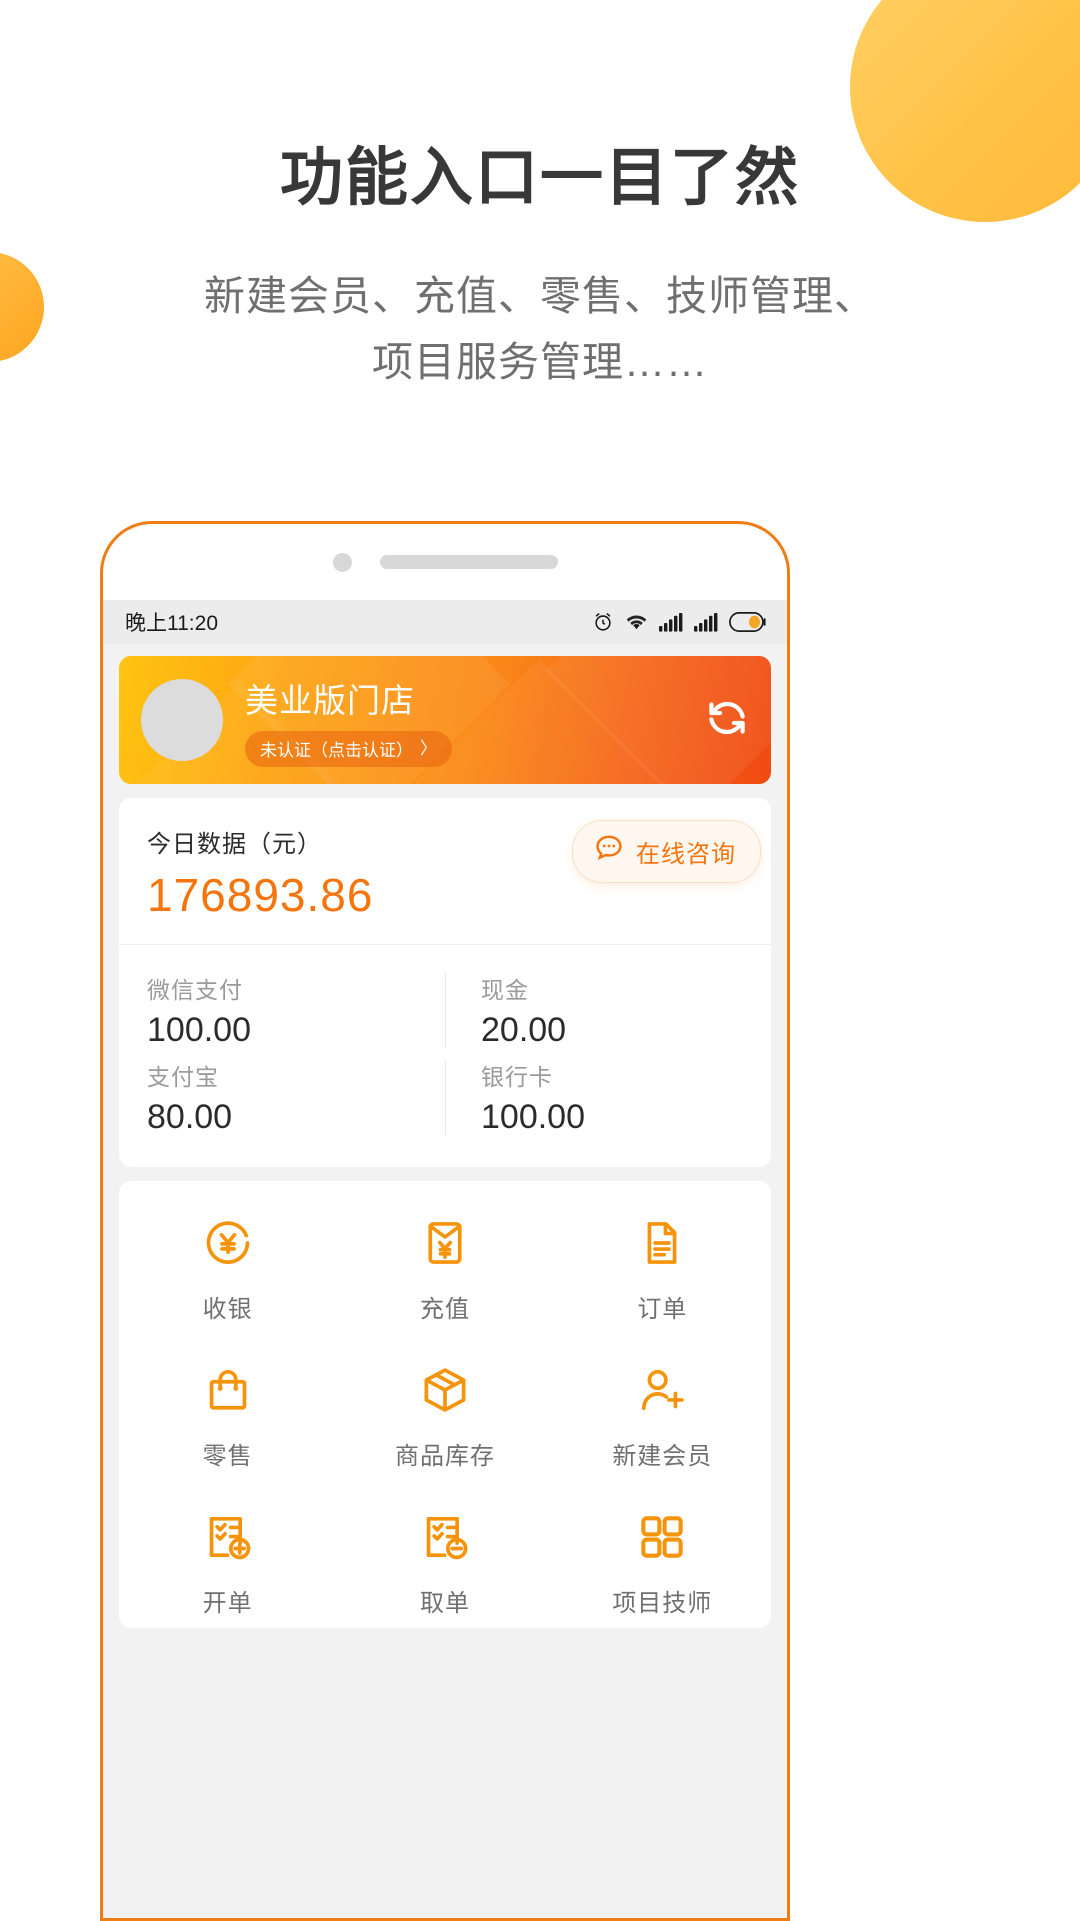 The image size is (1080, 1921). I want to click on banner-wrapper: 美业版门店 未认证（点击认证） 〉, so click(445, 714).